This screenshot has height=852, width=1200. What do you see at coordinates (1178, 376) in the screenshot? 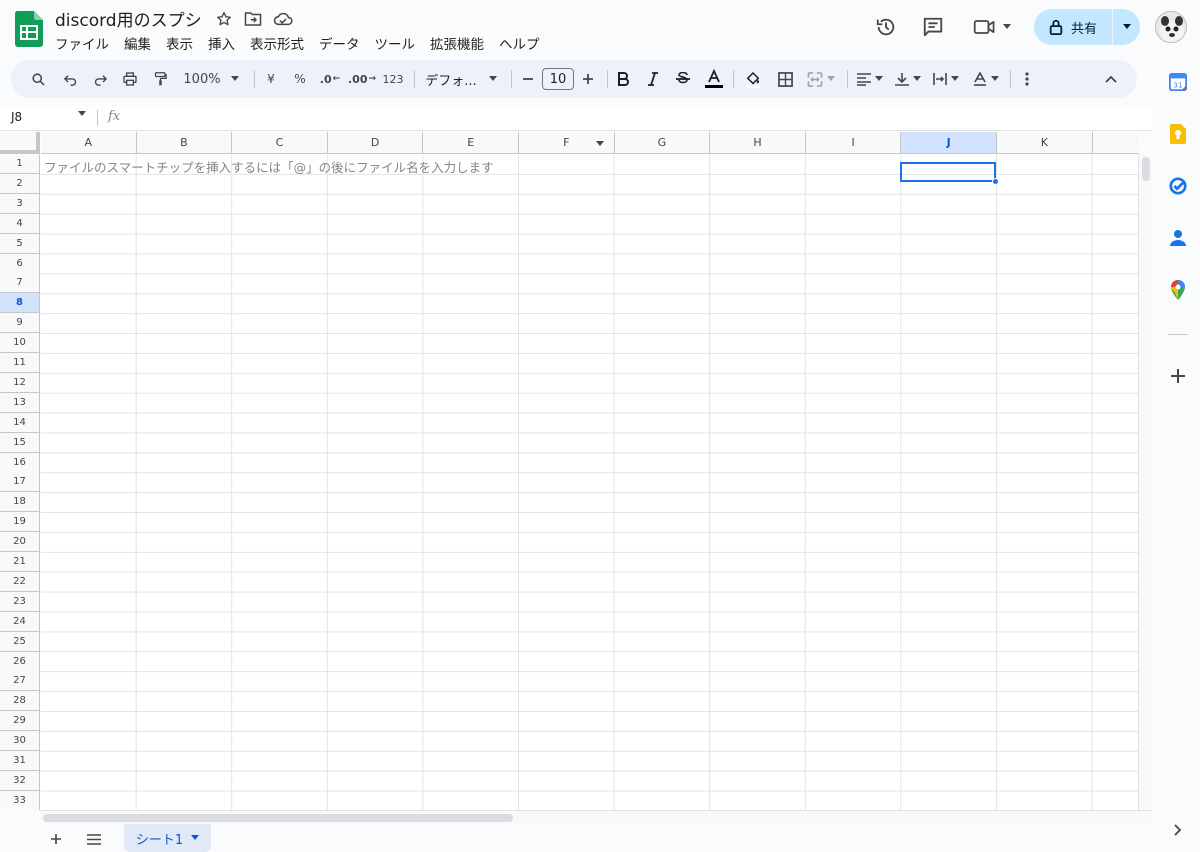
I see `add-addon-icon` at bounding box center [1178, 376].